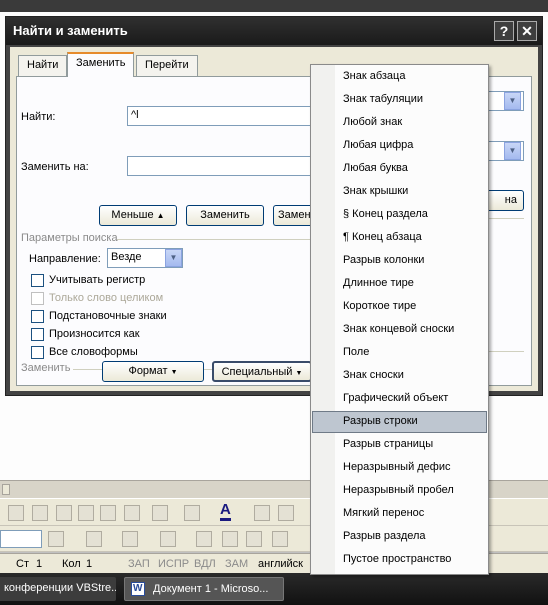 The image size is (548, 605). I want to click on menu-item-section-break: Разрыв раздела, so click(399, 537).